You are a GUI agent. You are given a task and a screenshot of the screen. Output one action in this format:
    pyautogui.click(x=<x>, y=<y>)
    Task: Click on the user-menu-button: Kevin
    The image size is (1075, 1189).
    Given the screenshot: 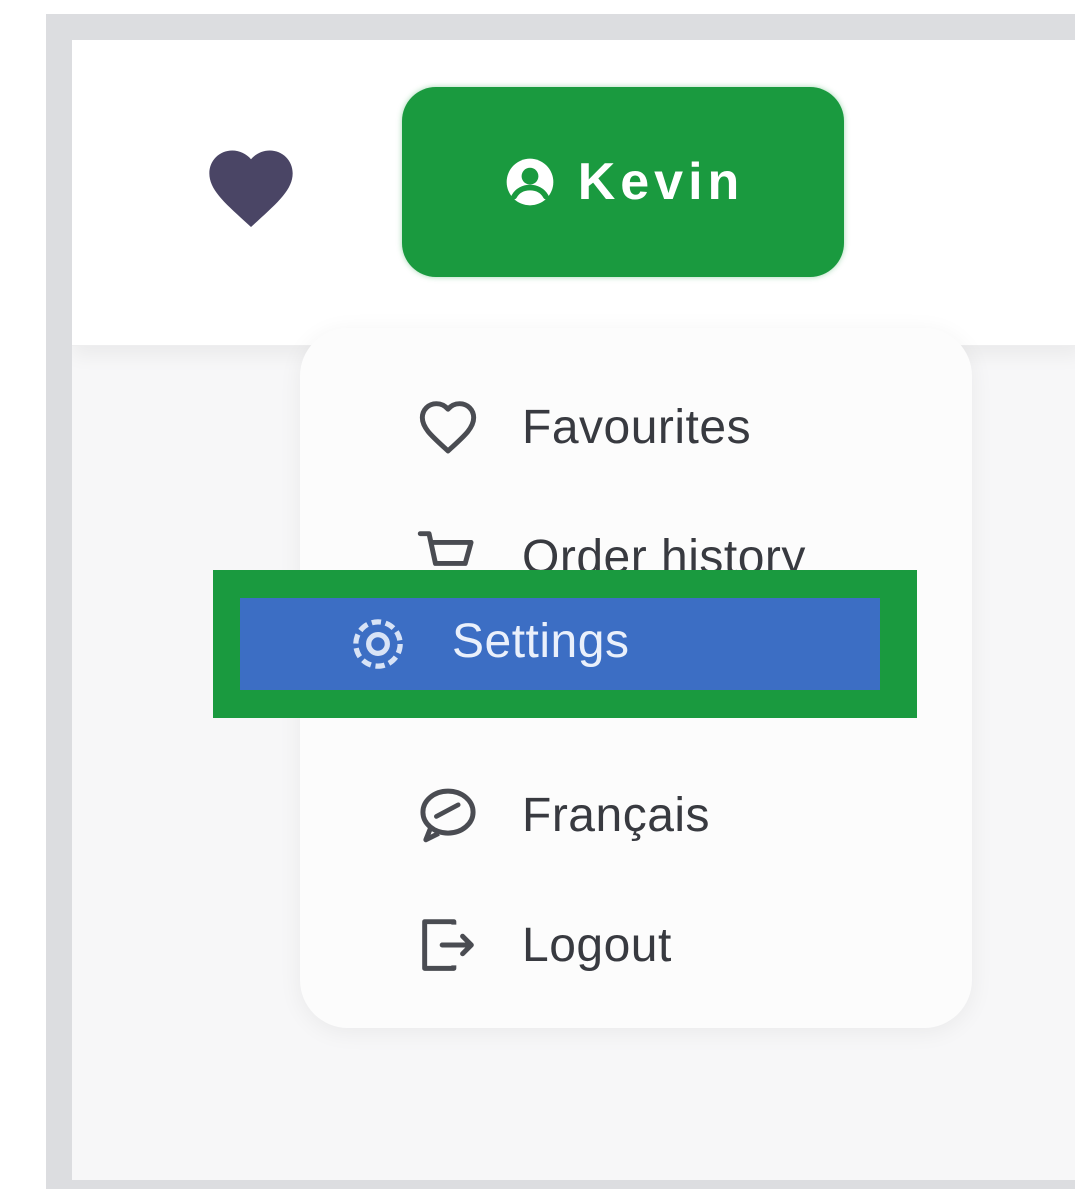 What is the action you would take?
    pyautogui.click(x=623, y=182)
    